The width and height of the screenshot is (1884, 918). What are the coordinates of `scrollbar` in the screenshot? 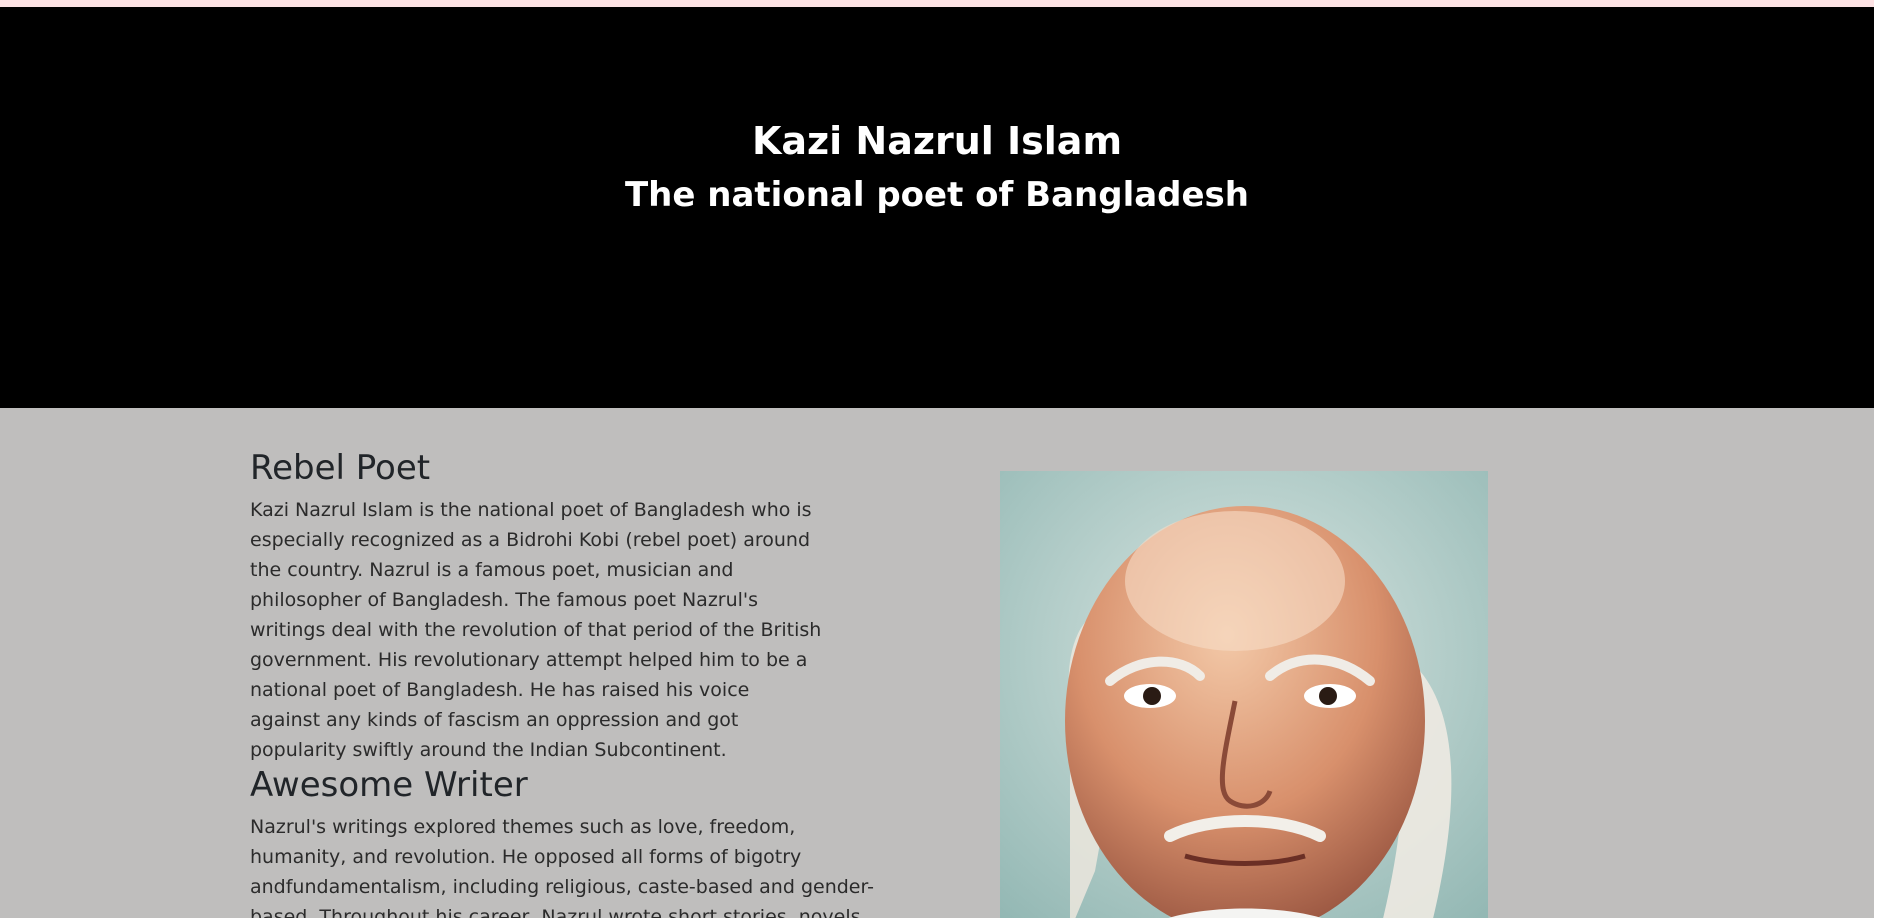 It's located at (1879, 459).